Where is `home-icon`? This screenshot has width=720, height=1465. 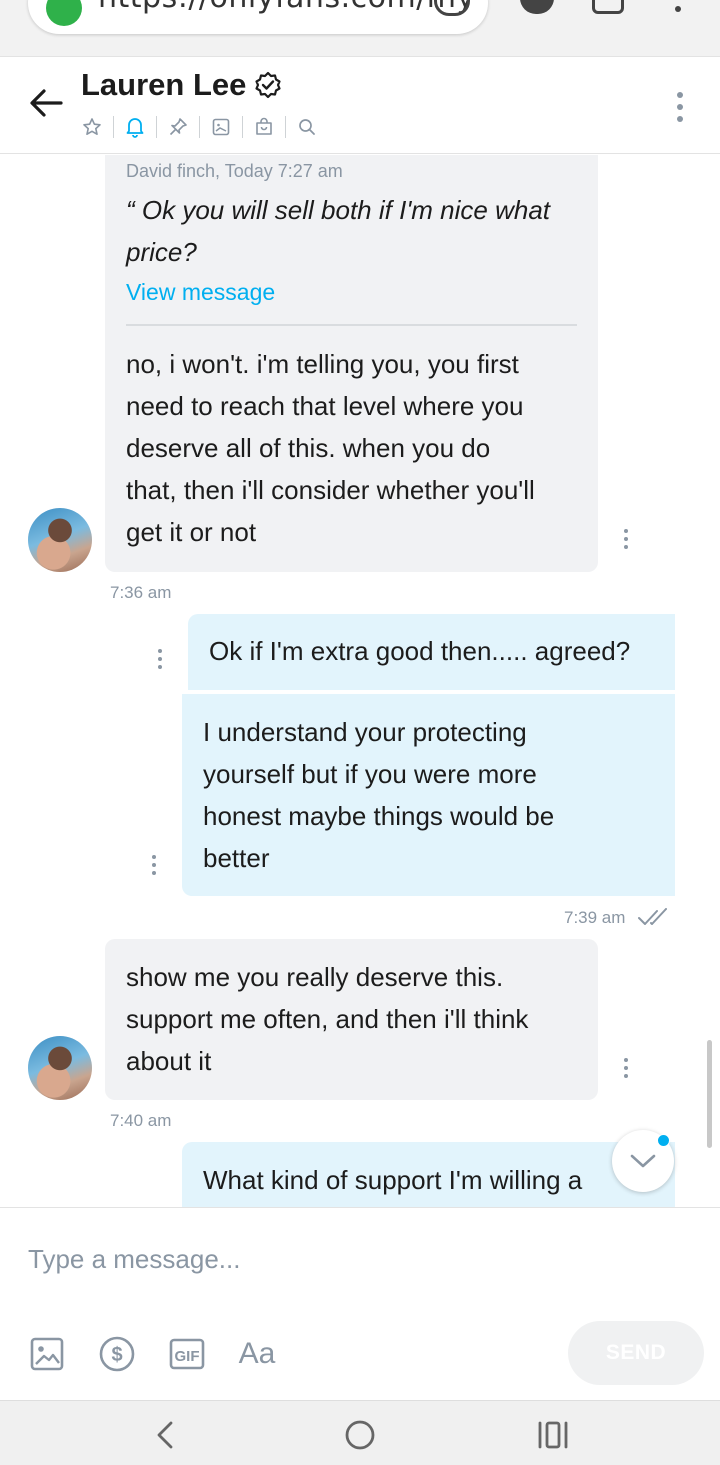 home-icon is located at coordinates (537, 7).